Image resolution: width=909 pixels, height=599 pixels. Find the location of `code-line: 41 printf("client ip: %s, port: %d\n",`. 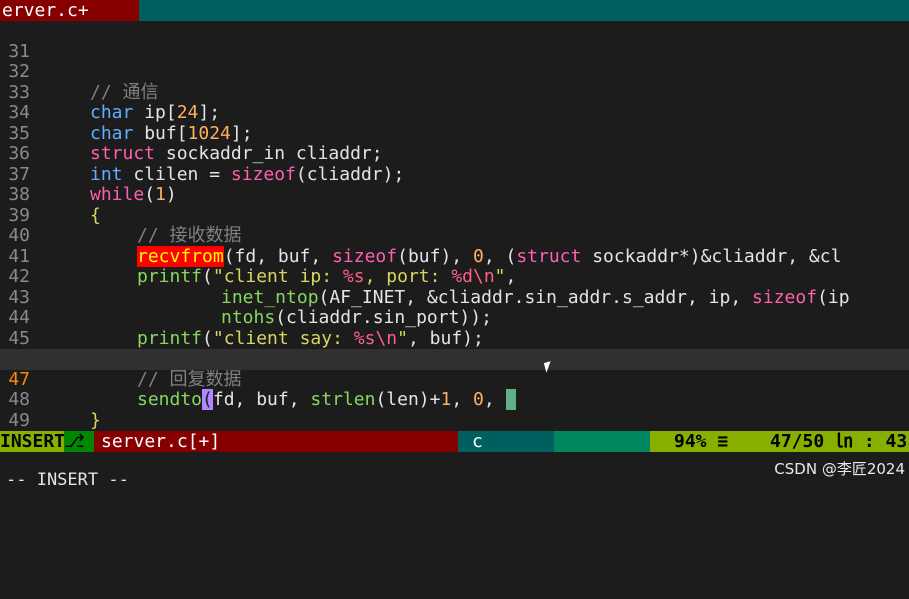

code-line: 41 printf("client ip: %s, port: %d\n", is located at coordinates (454, 256).